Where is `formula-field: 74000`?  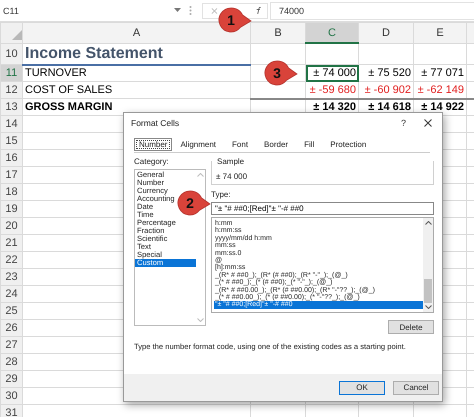
formula-field: 74000 is located at coordinates (372, 11).